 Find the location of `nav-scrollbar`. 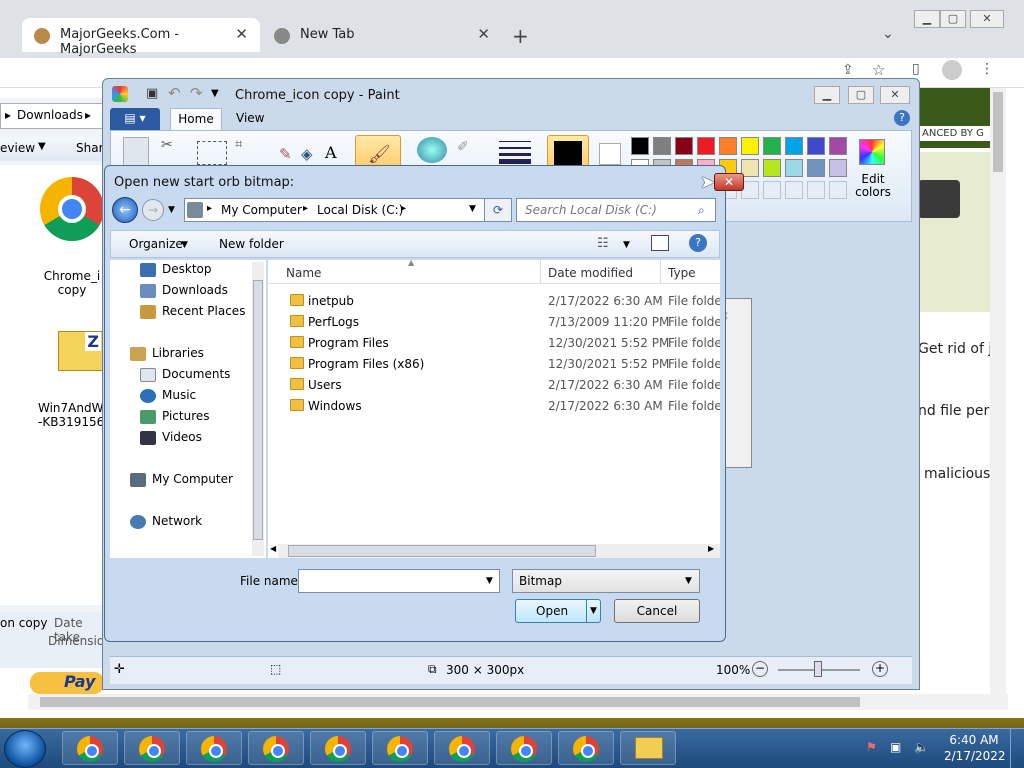

nav-scrollbar is located at coordinates (258, 409).